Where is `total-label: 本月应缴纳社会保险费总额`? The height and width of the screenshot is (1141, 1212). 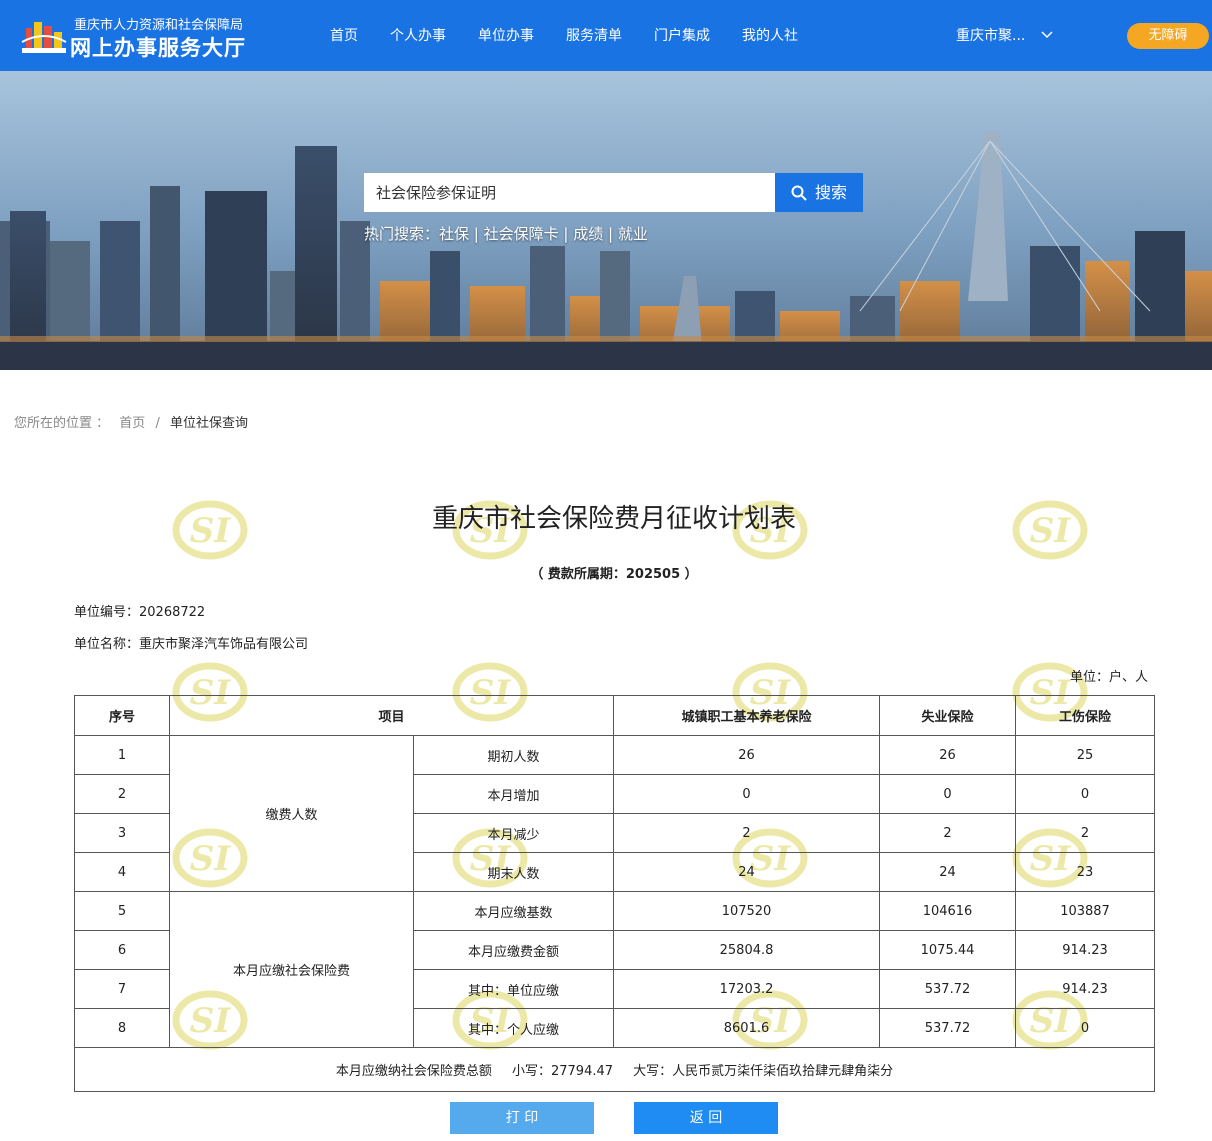
total-label: 本月应缴纳社会保险费总额 is located at coordinates (413, 1071).